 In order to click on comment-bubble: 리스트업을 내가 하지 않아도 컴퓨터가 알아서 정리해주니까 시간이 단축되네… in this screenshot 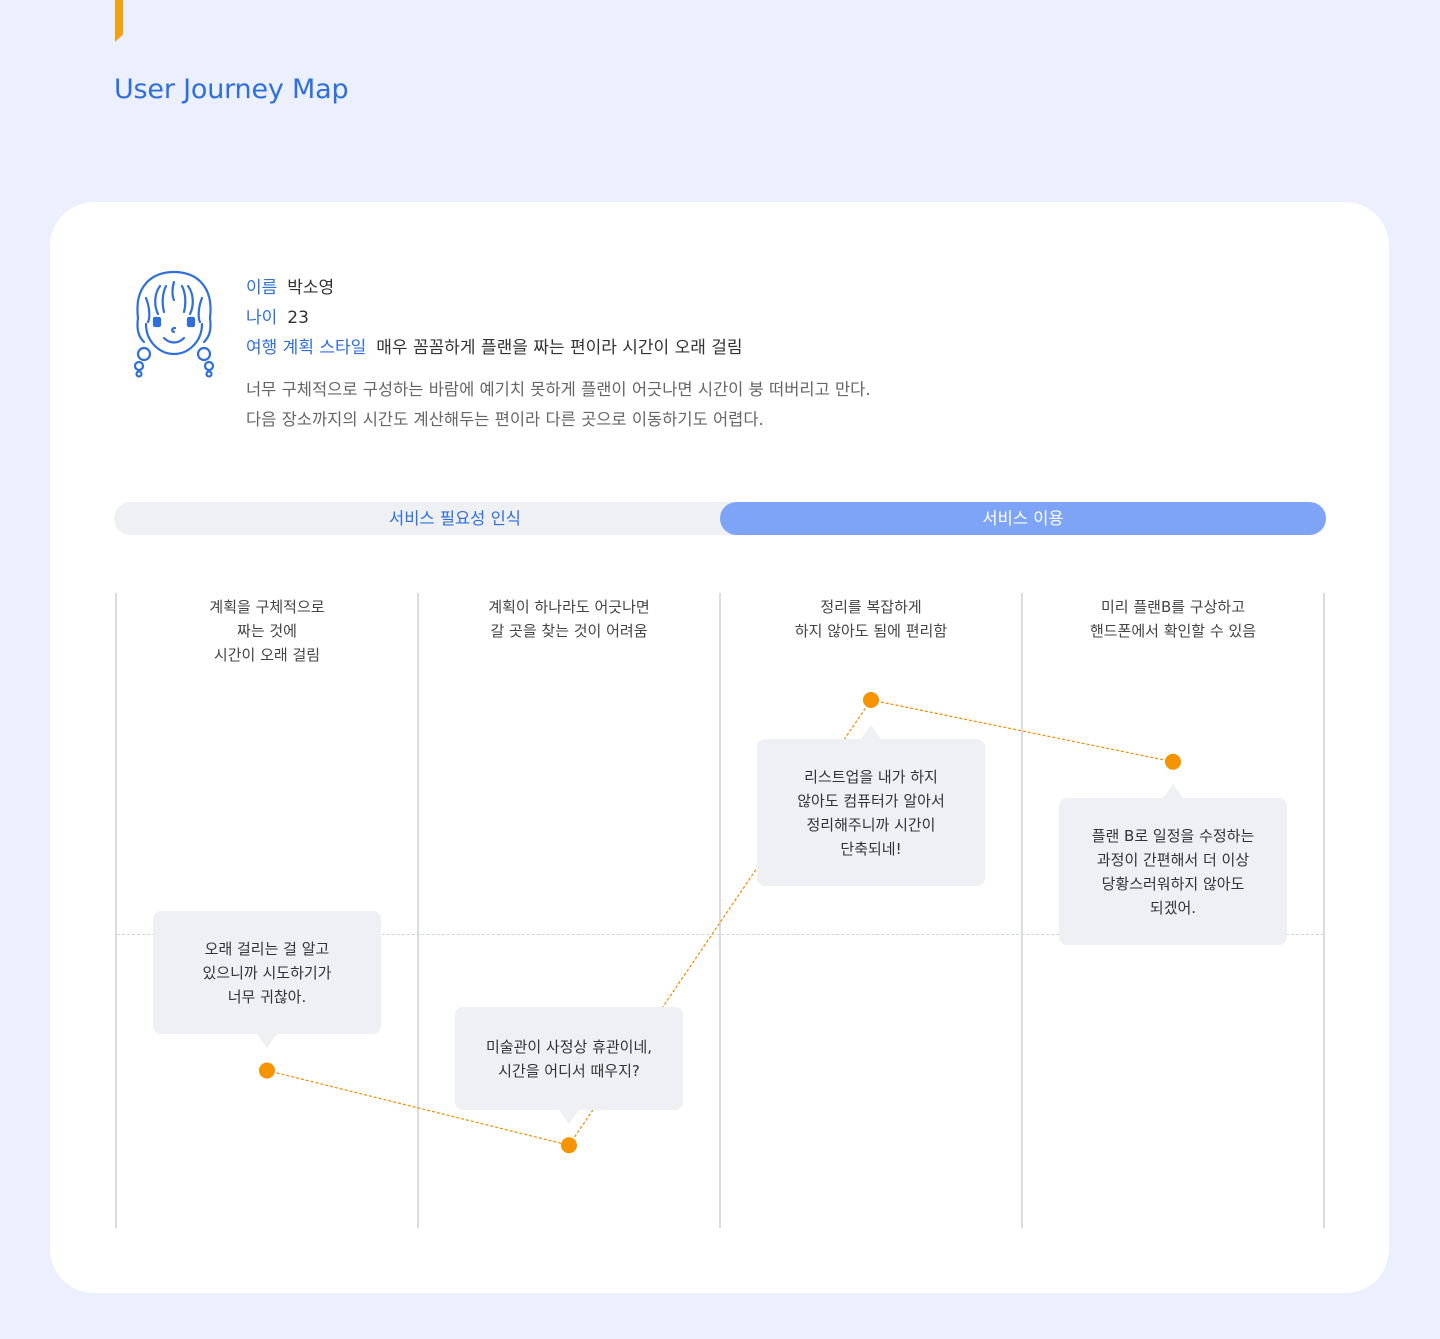, I will do `click(871, 812)`.